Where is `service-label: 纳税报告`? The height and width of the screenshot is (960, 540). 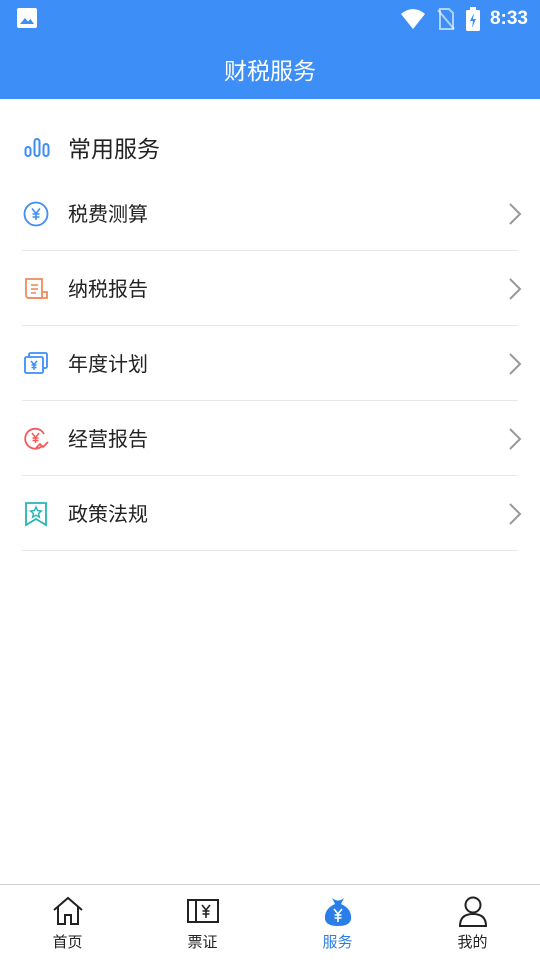
service-label: 纳税报告 is located at coordinates (108, 289).